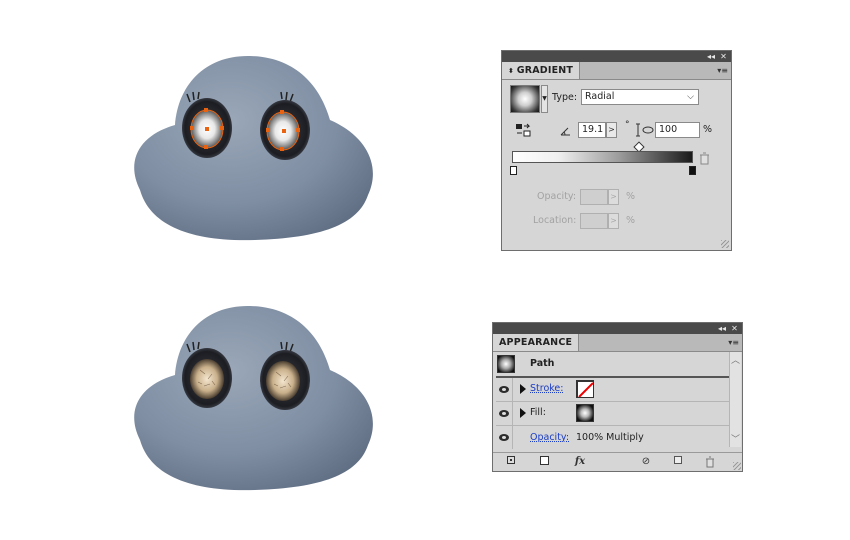 Image resolution: width=850 pixels, height=540 pixels. Describe the element at coordinates (541, 70) in the screenshot. I see `tab-gradient: ⬍ GRADIENT` at that location.